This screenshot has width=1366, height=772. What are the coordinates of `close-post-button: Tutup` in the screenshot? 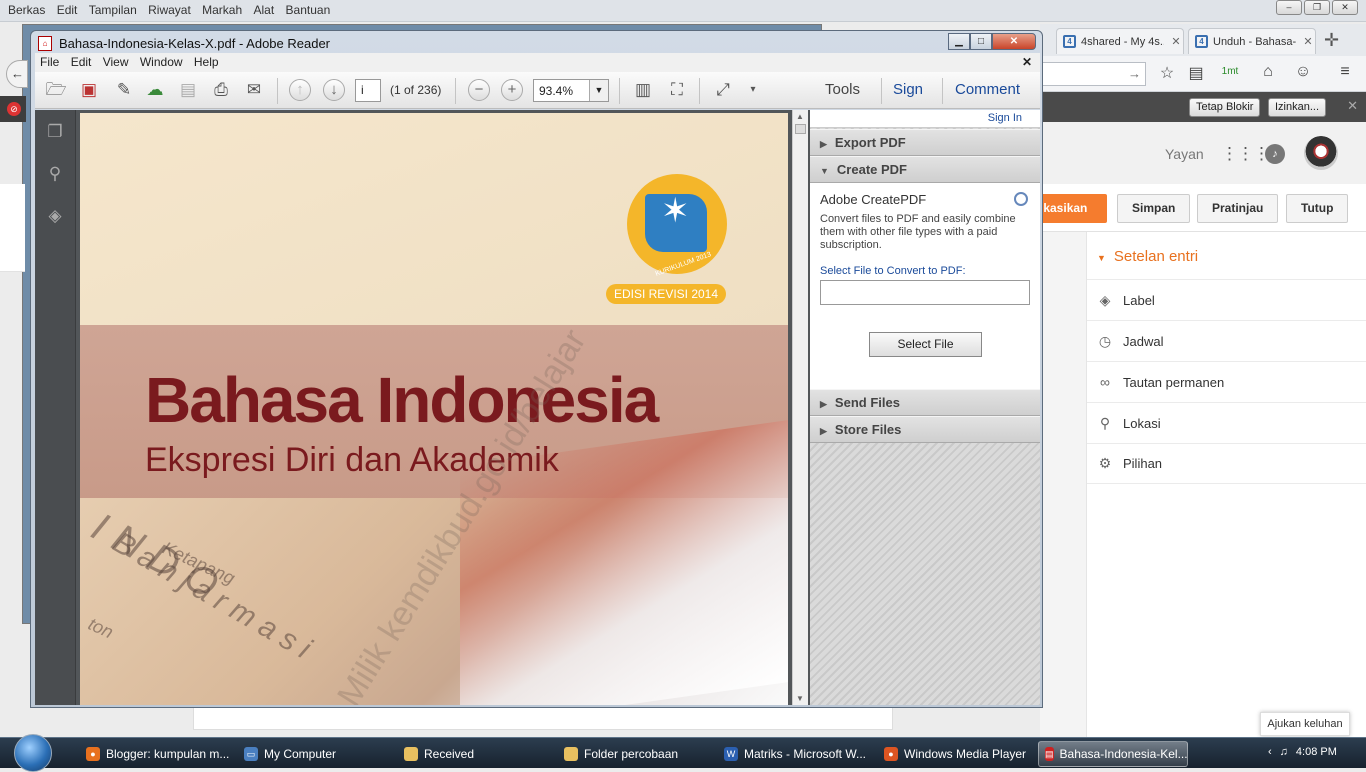 It's located at (1317, 208).